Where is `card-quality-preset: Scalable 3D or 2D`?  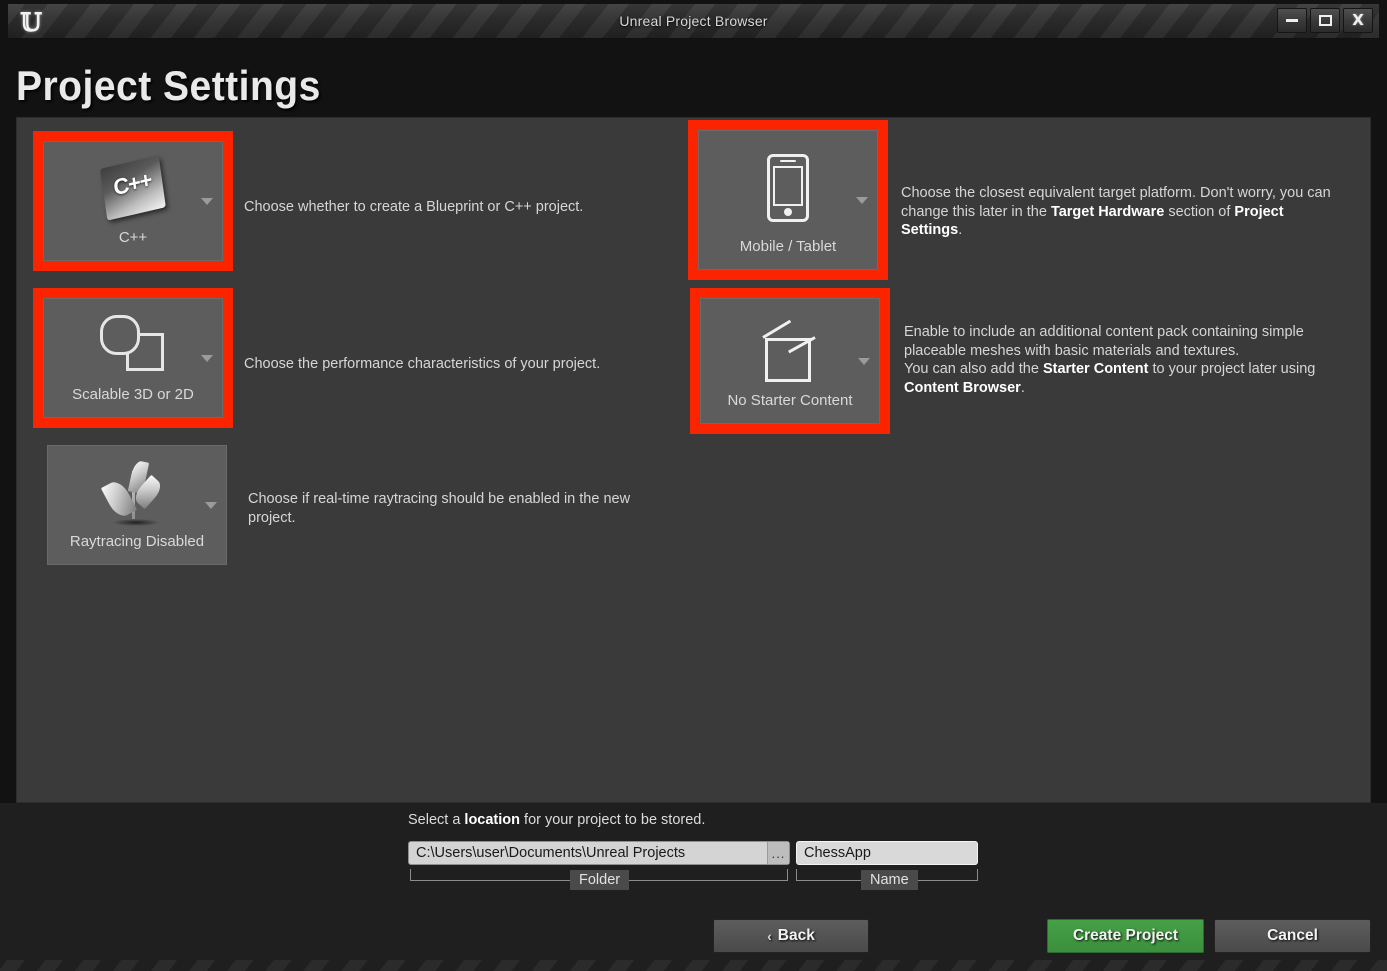
card-quality-preset: Scalable 3D or 2D is located at coordinates (133, 358).